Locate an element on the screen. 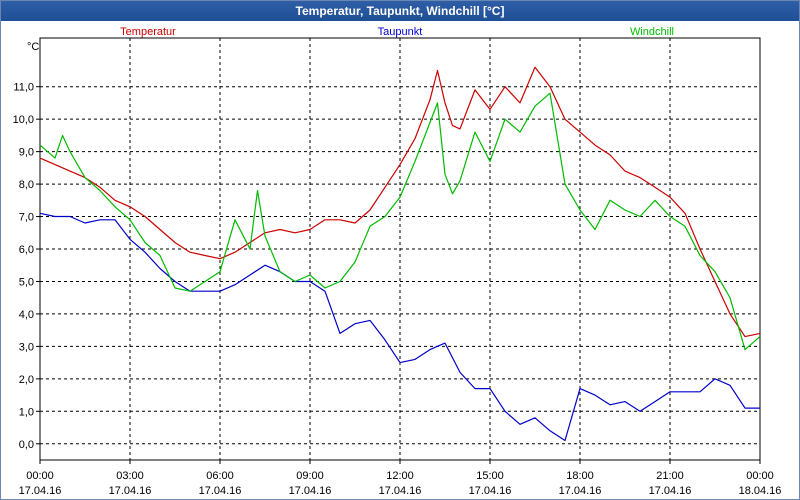  legend: Temperatur Taupunkt Windchill is located at coordinates (397, 32).